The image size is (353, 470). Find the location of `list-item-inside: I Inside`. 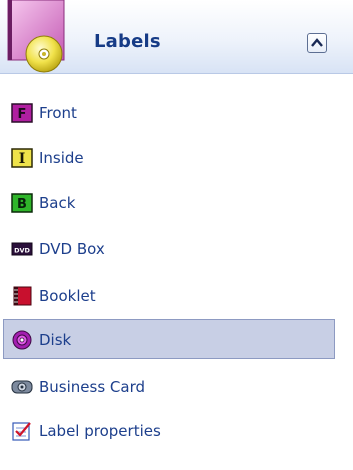

list-item-inside: I Inside is located at coordinates (169, 157).